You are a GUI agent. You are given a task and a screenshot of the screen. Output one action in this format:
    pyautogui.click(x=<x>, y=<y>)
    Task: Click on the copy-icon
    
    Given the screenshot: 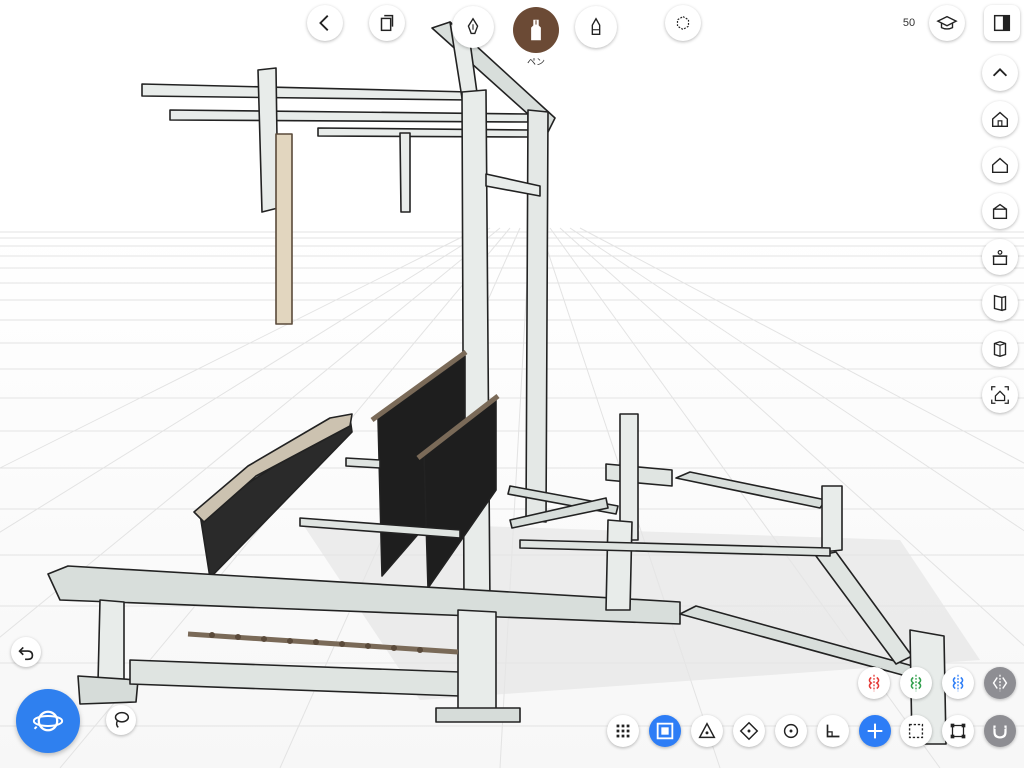 What is the action you would take?
    pyautogui.click(x=387, y=23)
    